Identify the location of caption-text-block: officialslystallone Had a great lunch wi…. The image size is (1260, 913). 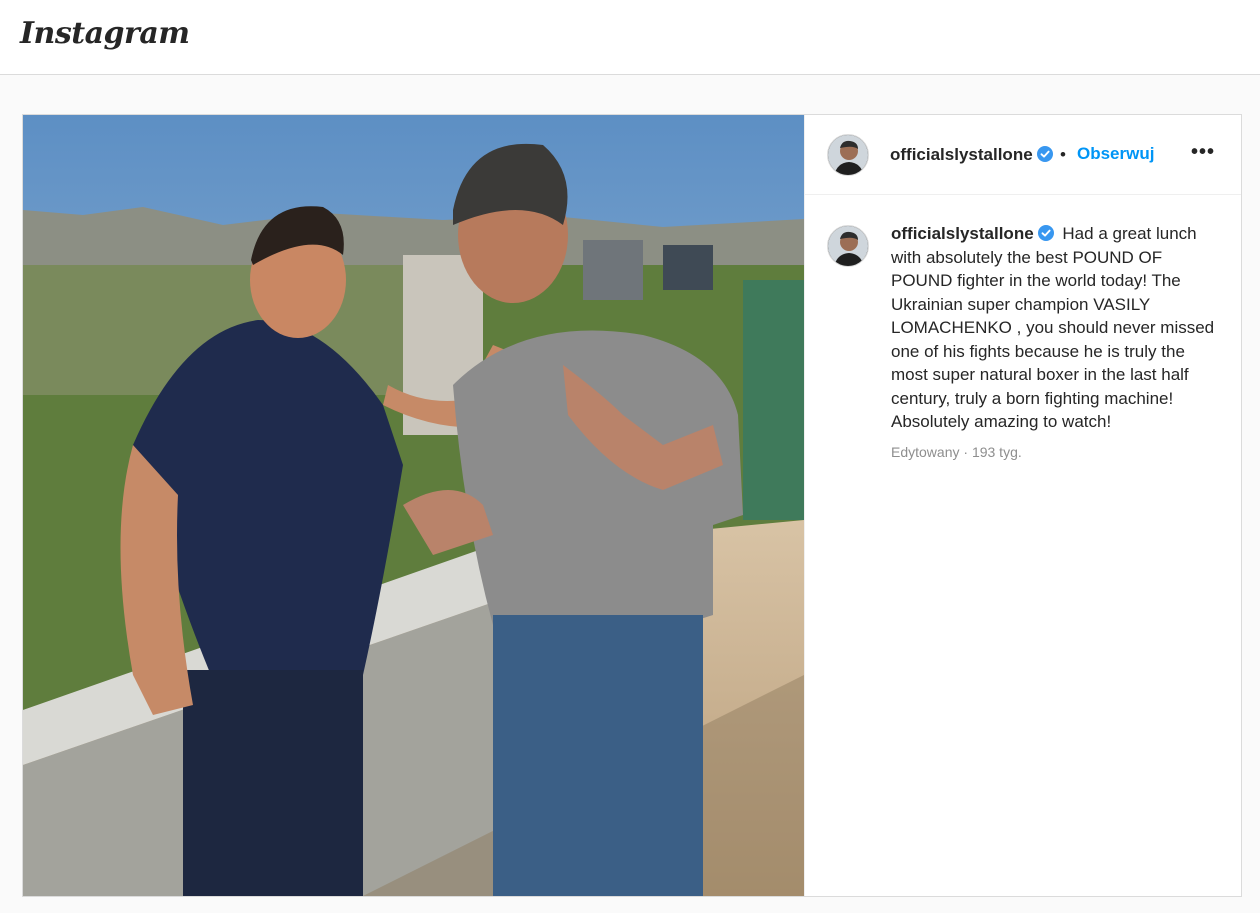
(1055, 328).